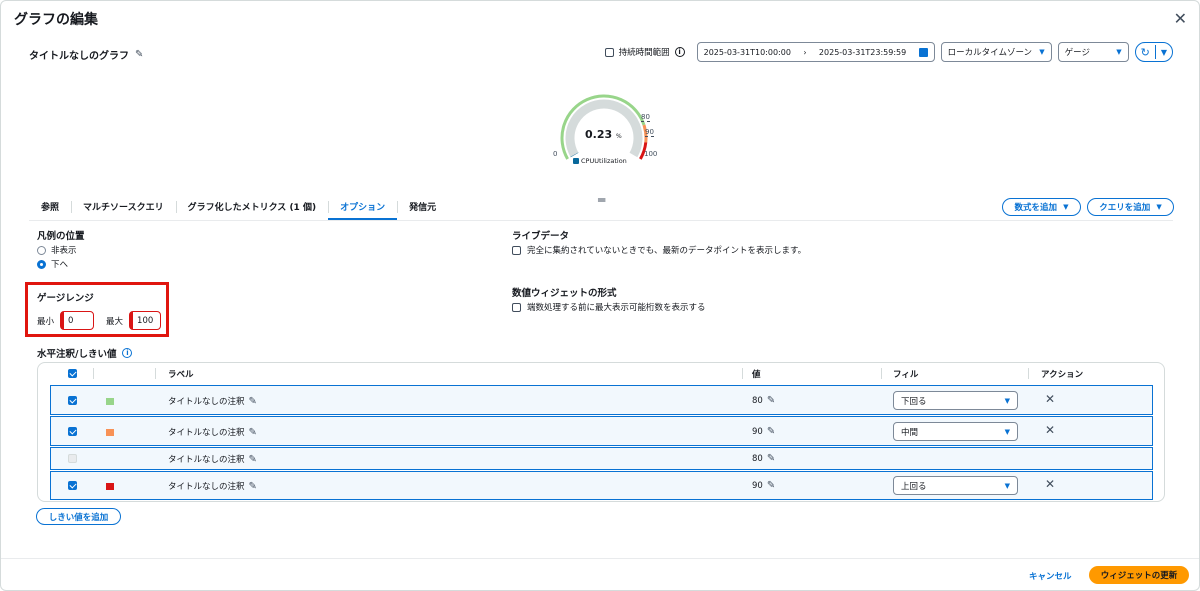 This screenshot has height=591, width=1200. What do you see at coordinates (50, 208) in the screenshot?
I see `tab-browse: 参照` at bounding box center [50, 208].